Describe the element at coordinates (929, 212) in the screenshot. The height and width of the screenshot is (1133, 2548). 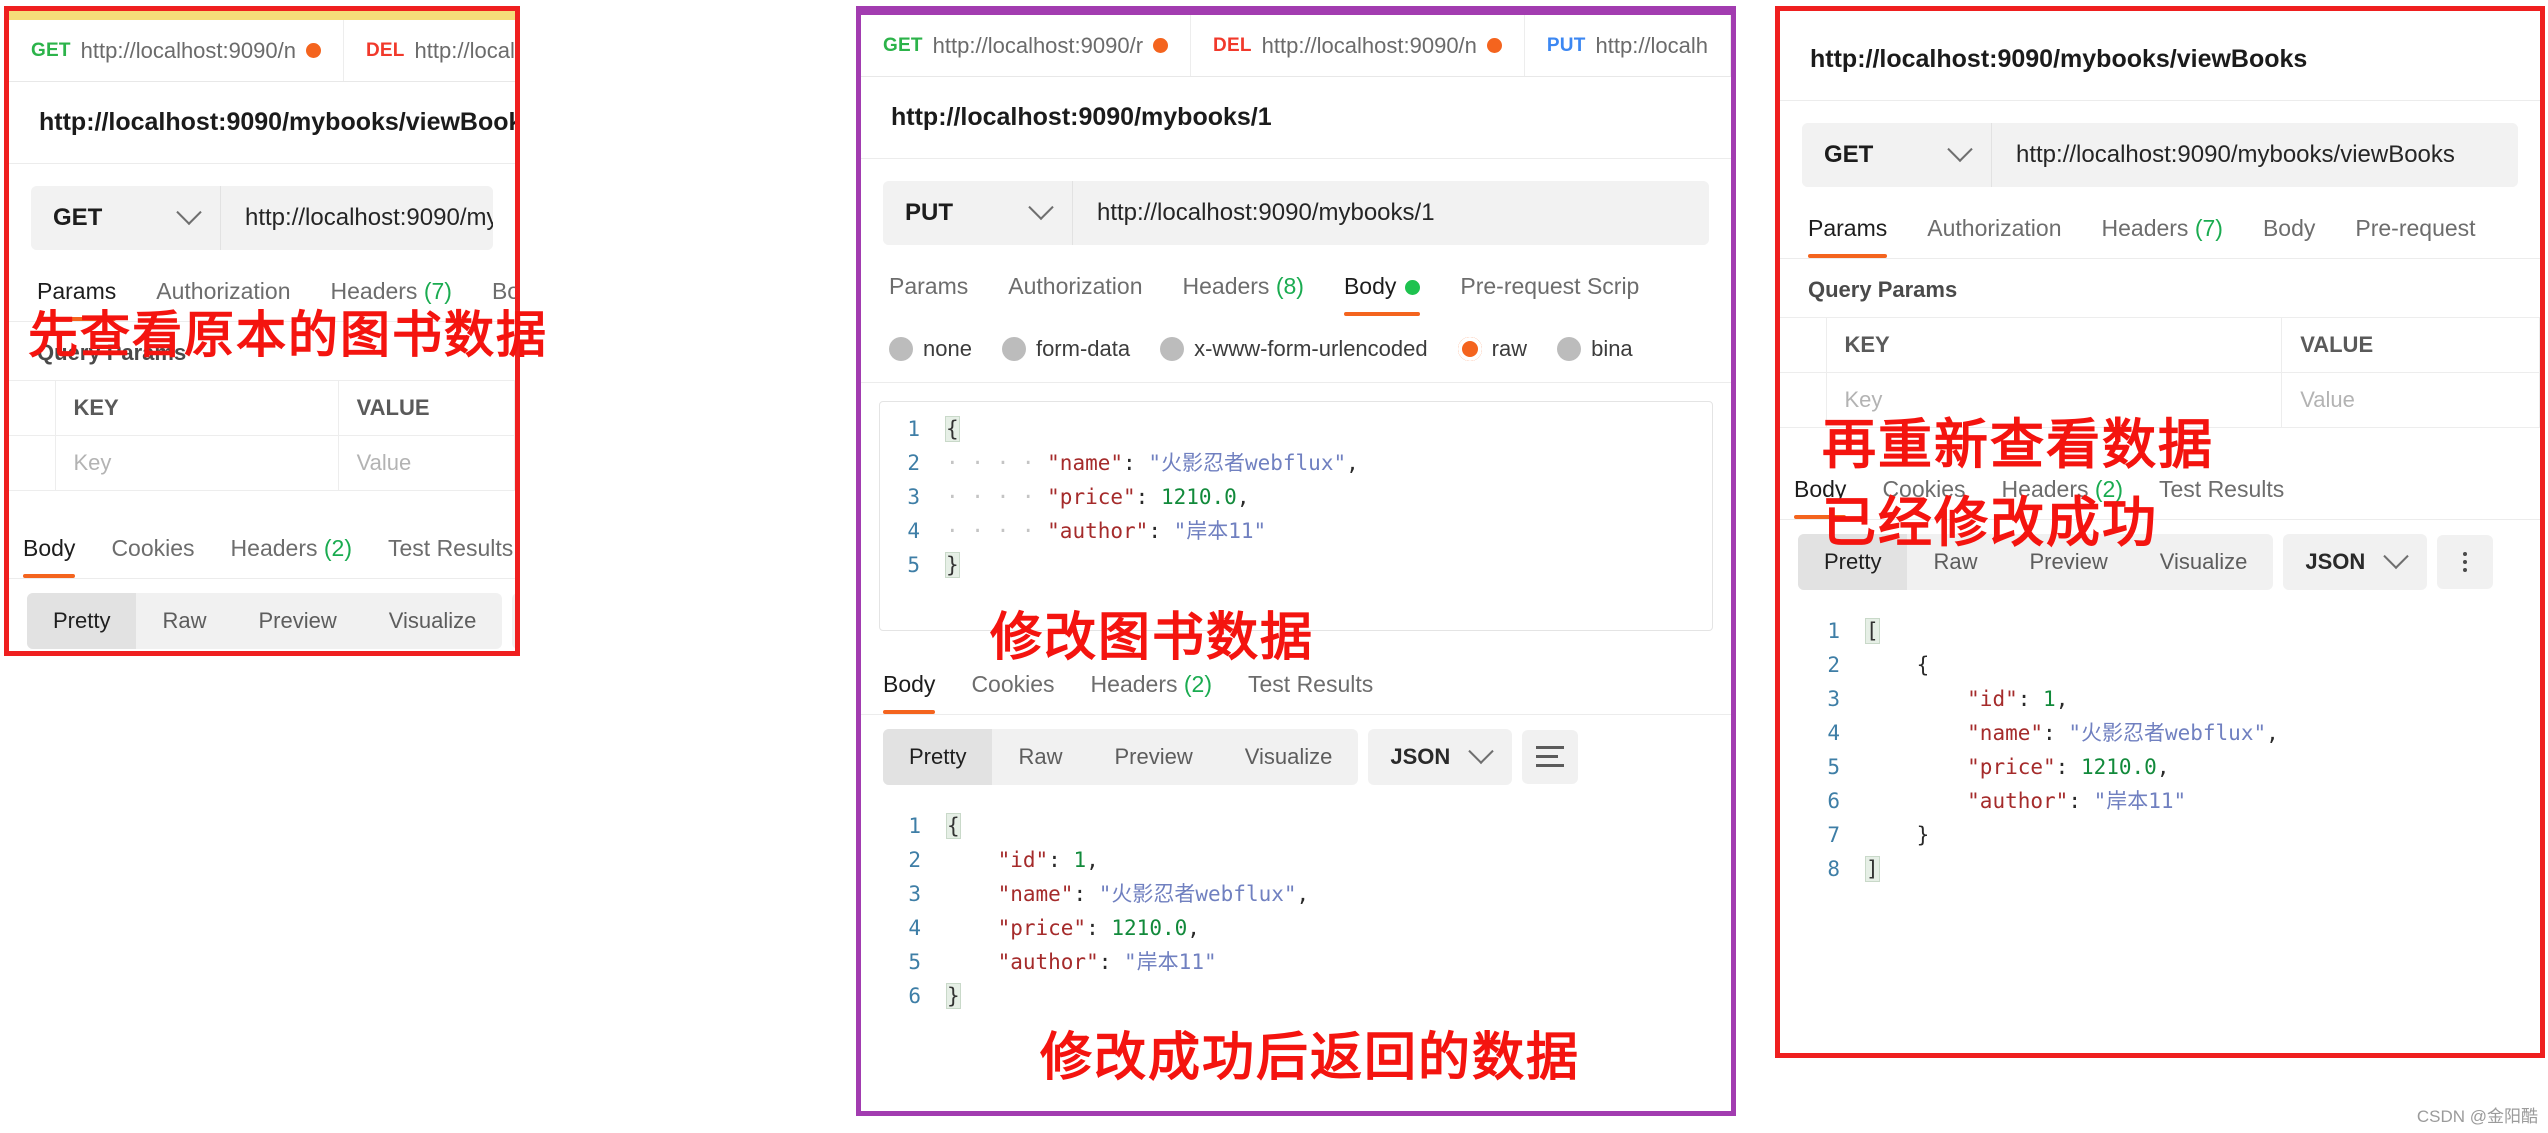
I see `method-value: PUT` at that location.